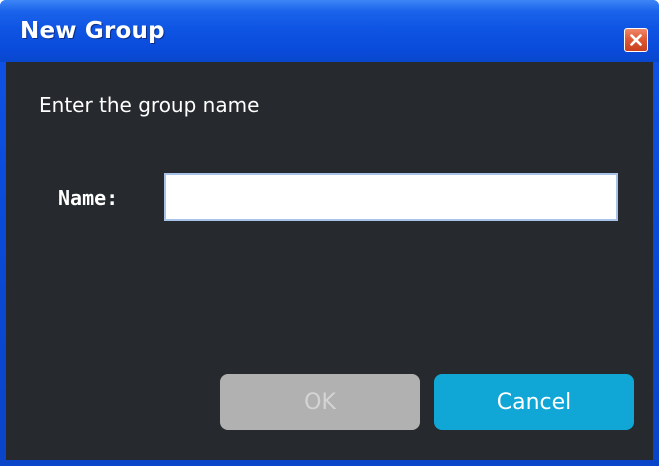 The height and width of the screenshot is (466, 659). I want to click on prompt-text: Enter the group name, so click(149, 105).